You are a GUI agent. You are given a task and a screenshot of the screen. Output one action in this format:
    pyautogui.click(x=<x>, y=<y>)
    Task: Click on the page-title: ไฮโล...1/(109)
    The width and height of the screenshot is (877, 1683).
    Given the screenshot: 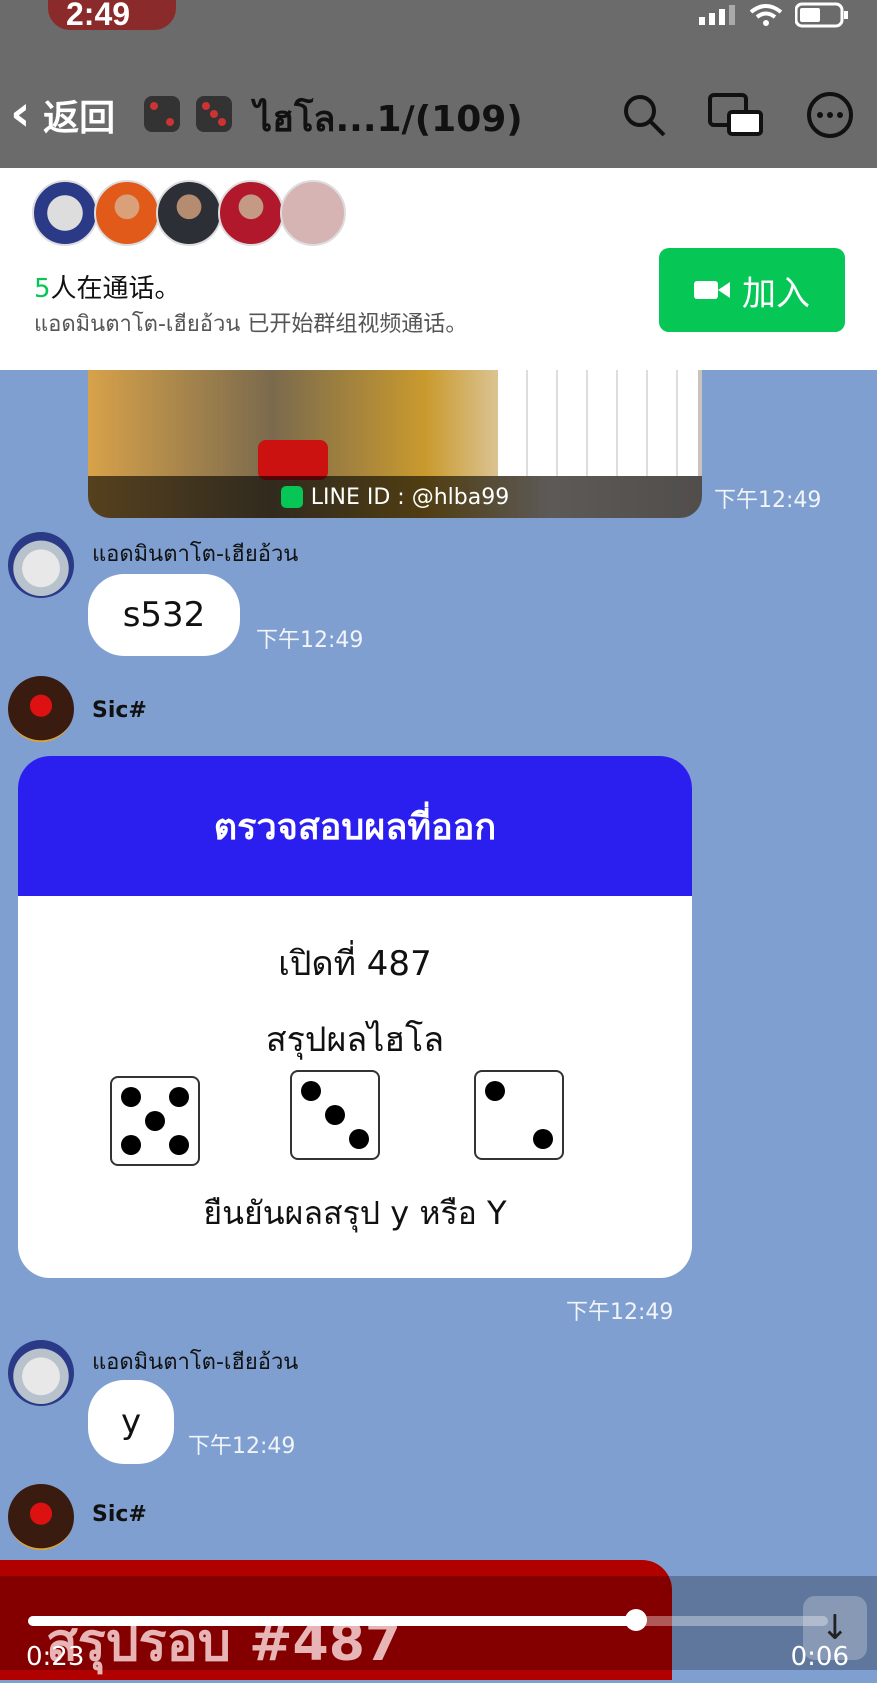 What is the action you would take?
    pyautogui.click(x=388, y=119)
    